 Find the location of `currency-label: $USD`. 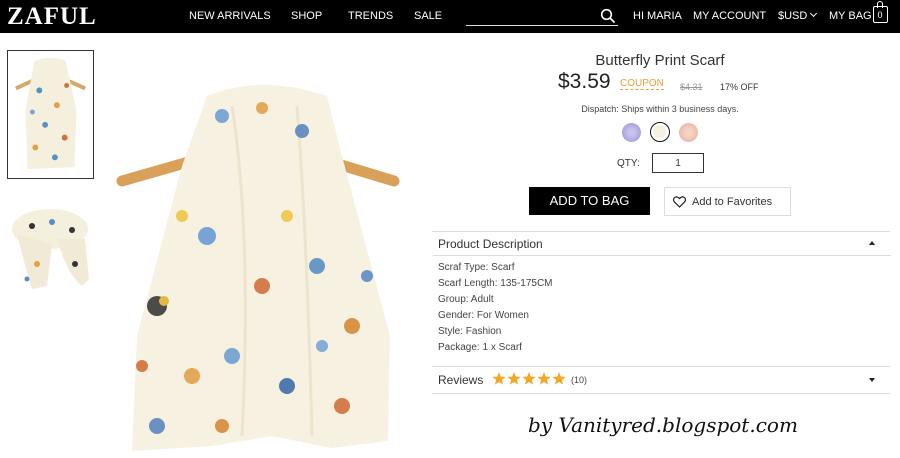

currency-label: $USD is located at coordinates (793, 16).